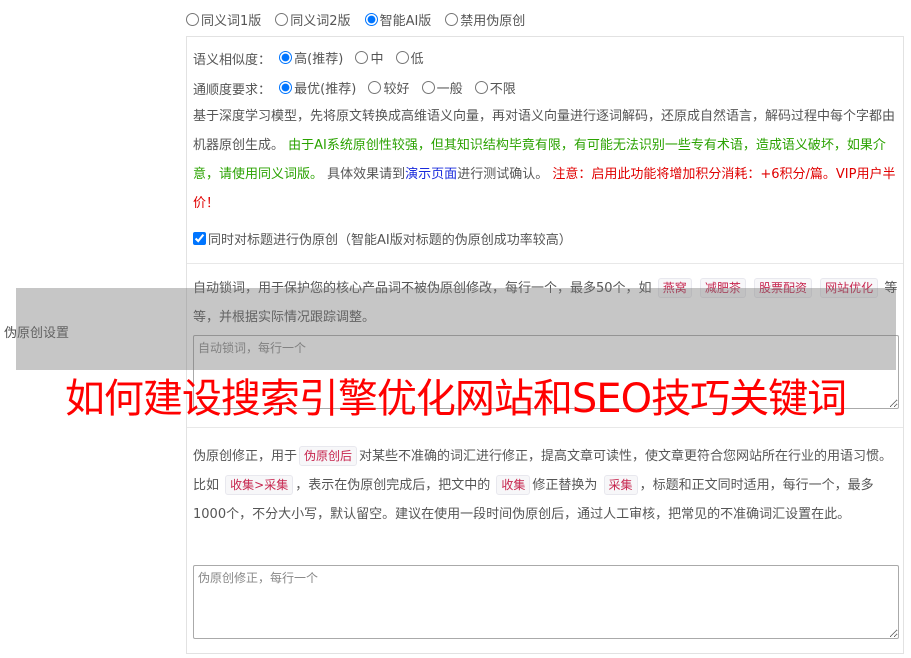  Describe the element at coordinates (481, 87) in the screenshot. I see `fluency-radio-any` at that location.